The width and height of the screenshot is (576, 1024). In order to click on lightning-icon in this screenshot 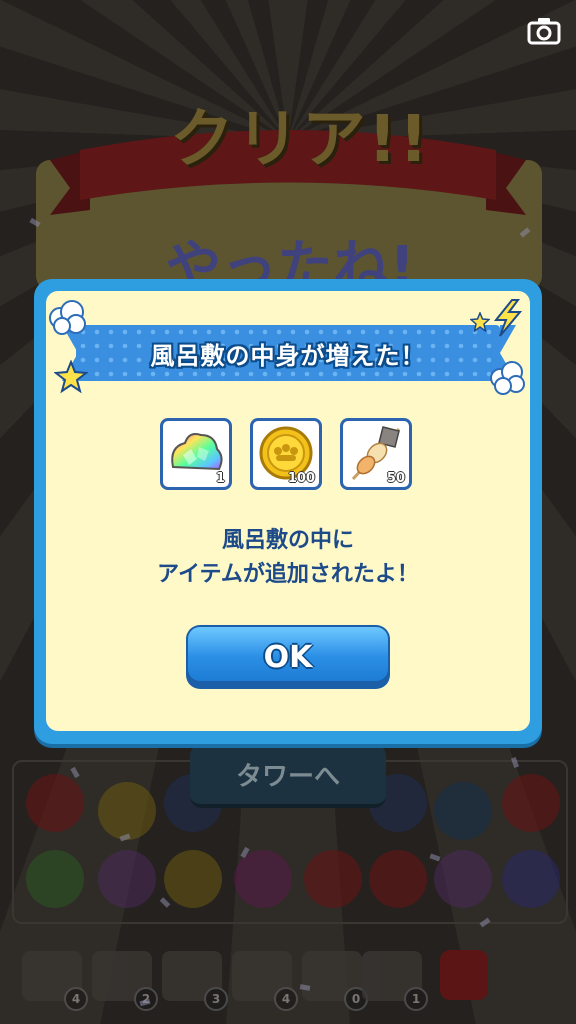, I will do `click(508, 318)`.